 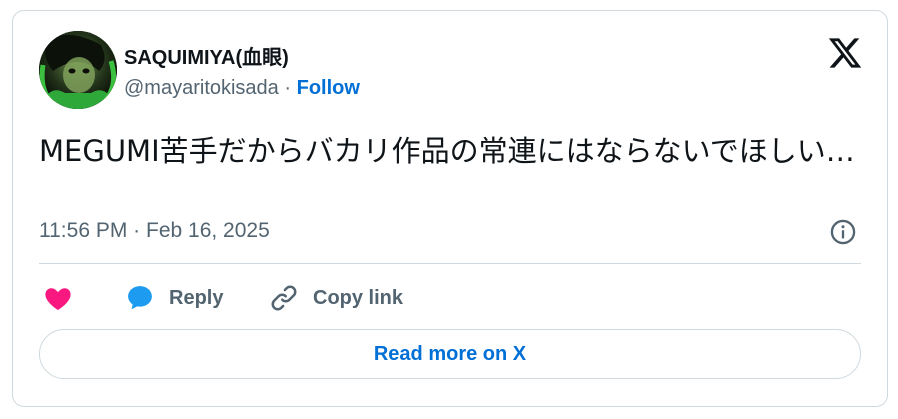 I want to click on info-icon, so click(x=843, y=232).